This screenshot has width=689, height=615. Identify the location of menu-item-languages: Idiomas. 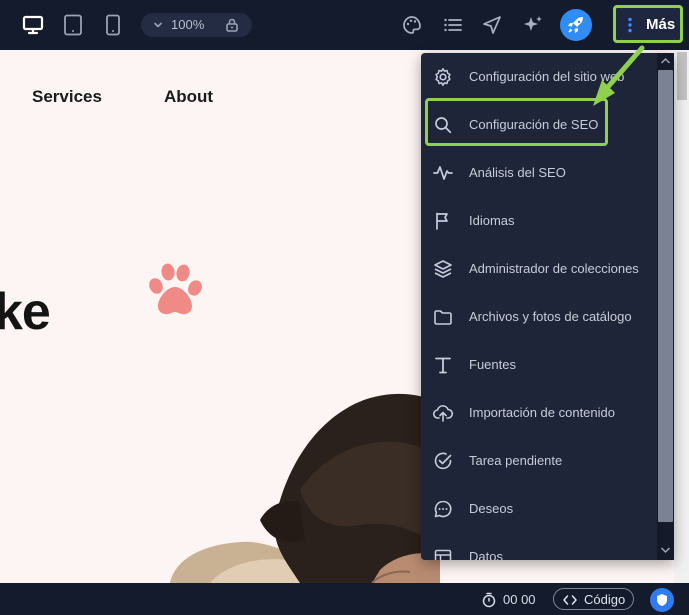
(539, 221).